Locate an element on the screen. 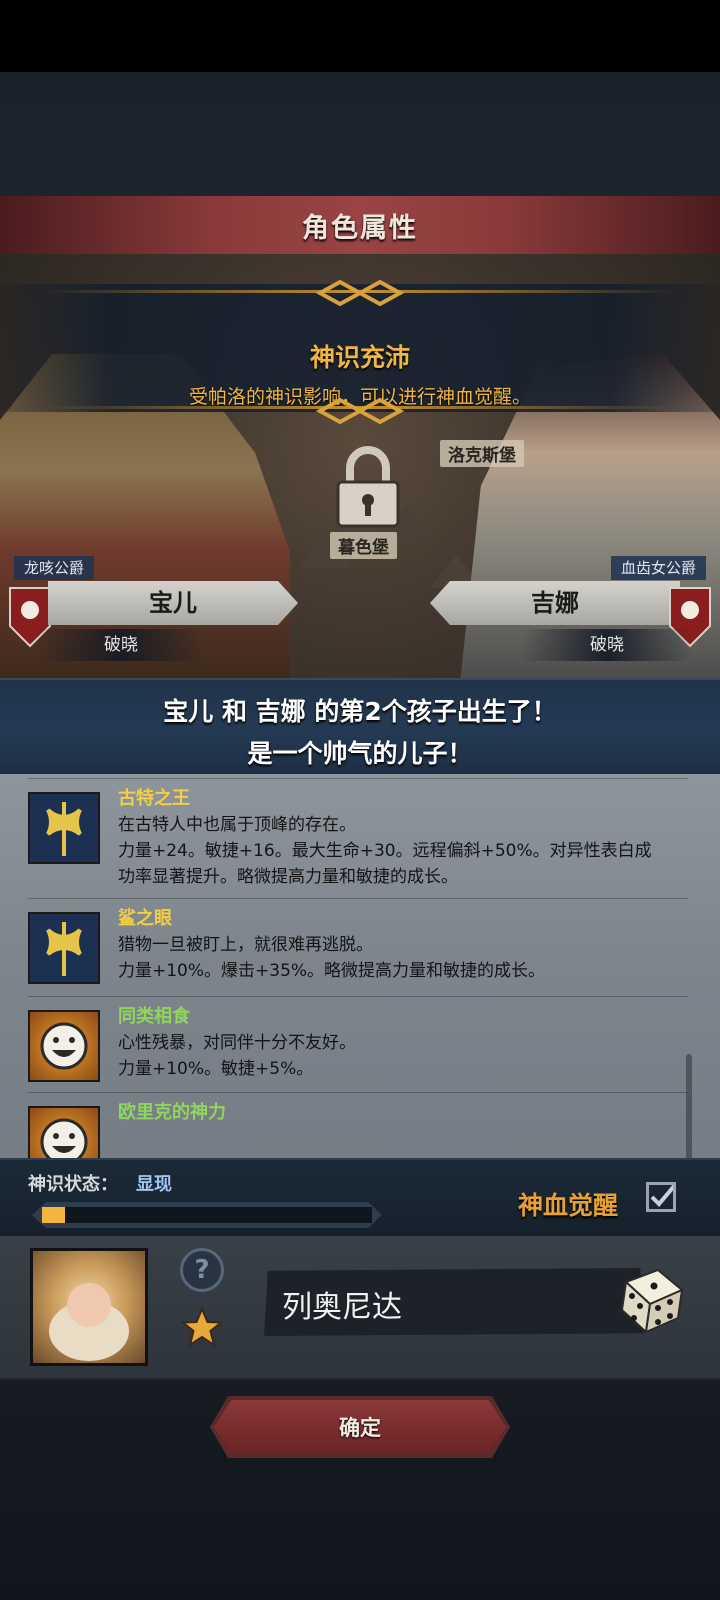 Image resolution: width=720 pixels, height=1600 pixels. lock-icon is located at coordinates (368, 489).